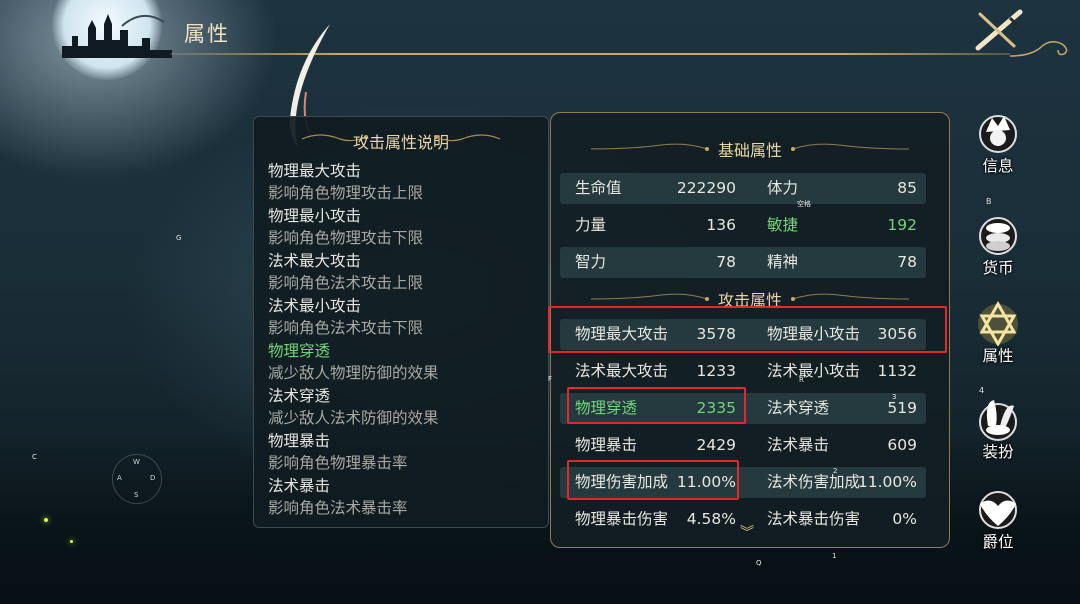  What do you see at coordinates (716, 445) in the screenshot?
I see `stat-value: 2429` at bounding box center [716, 445].